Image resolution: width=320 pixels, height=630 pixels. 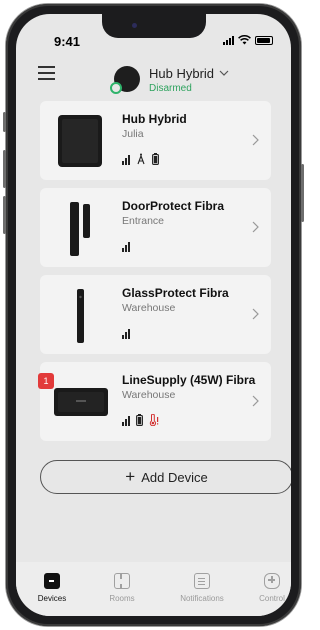 What do you see at coordinates (272, 581) in the screenshot?
I see `control-icon` at bounding box center [272, 581].